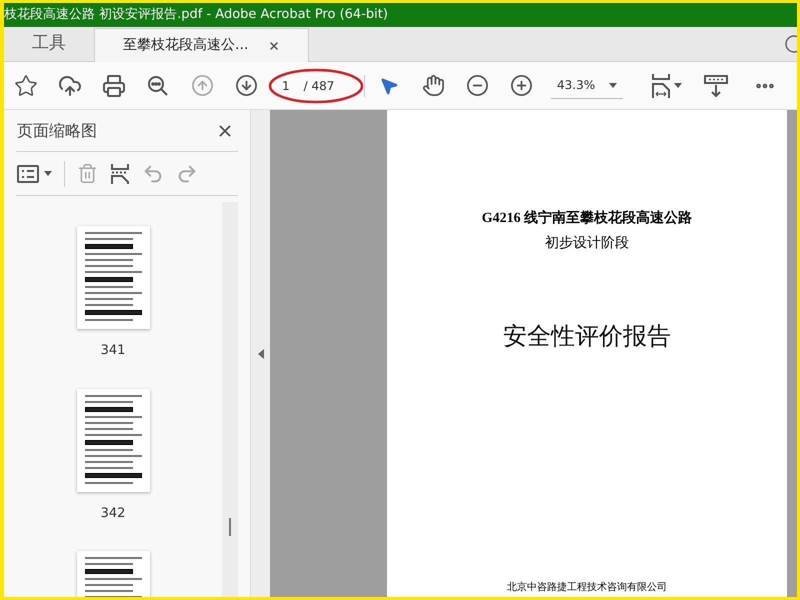 The height and width of the screenshot is (600, 800). What do you see at coordinates (587, 218) in the screenshot?
I see `heading-line: G4216 线宁南至攀枝花段高速公路` at bounding box center [587, 218].